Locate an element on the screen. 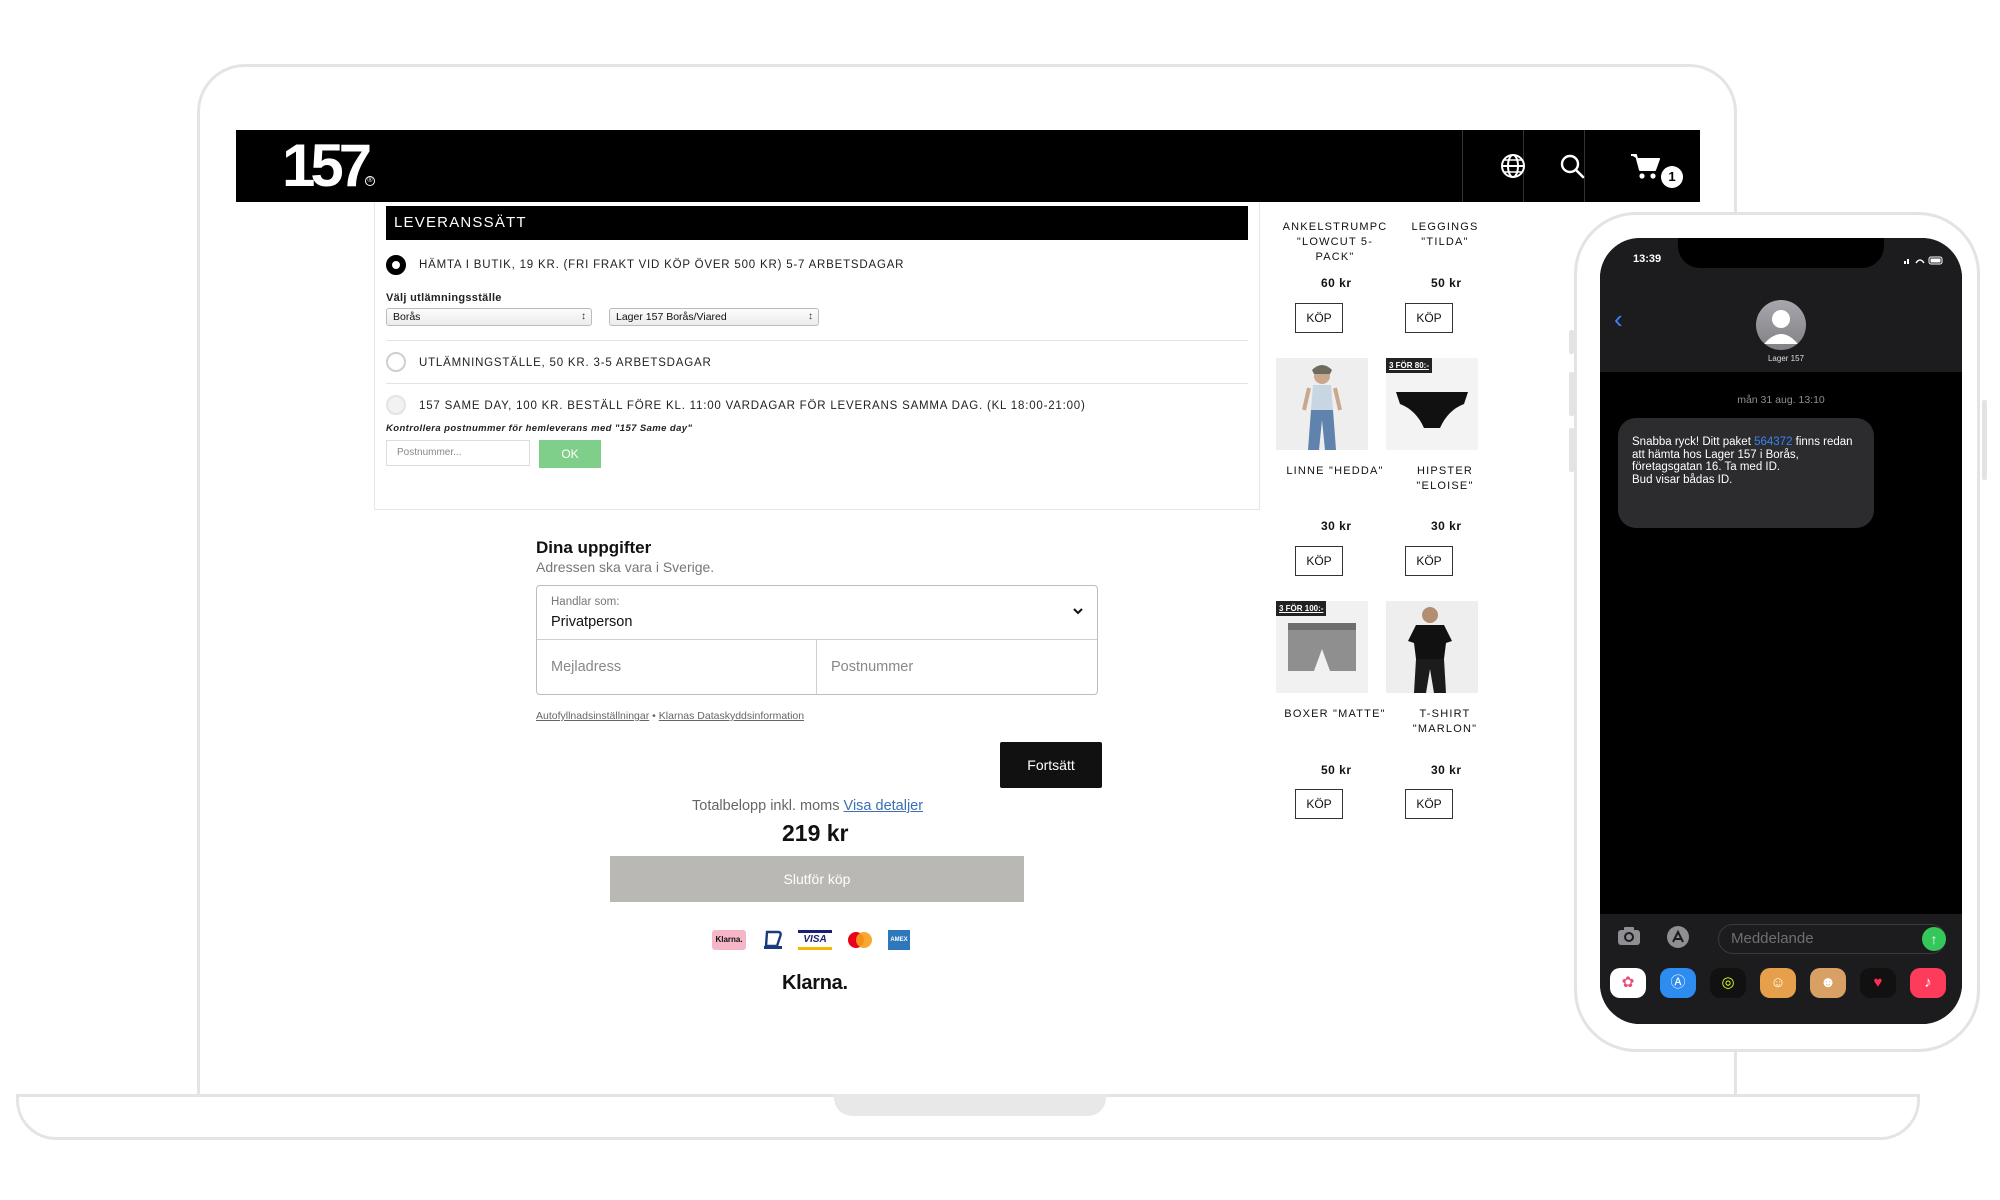 The height and width of the screenshot is (1200, 2000). site-header: 157 ® 1 is located at coordinates (968, 166).